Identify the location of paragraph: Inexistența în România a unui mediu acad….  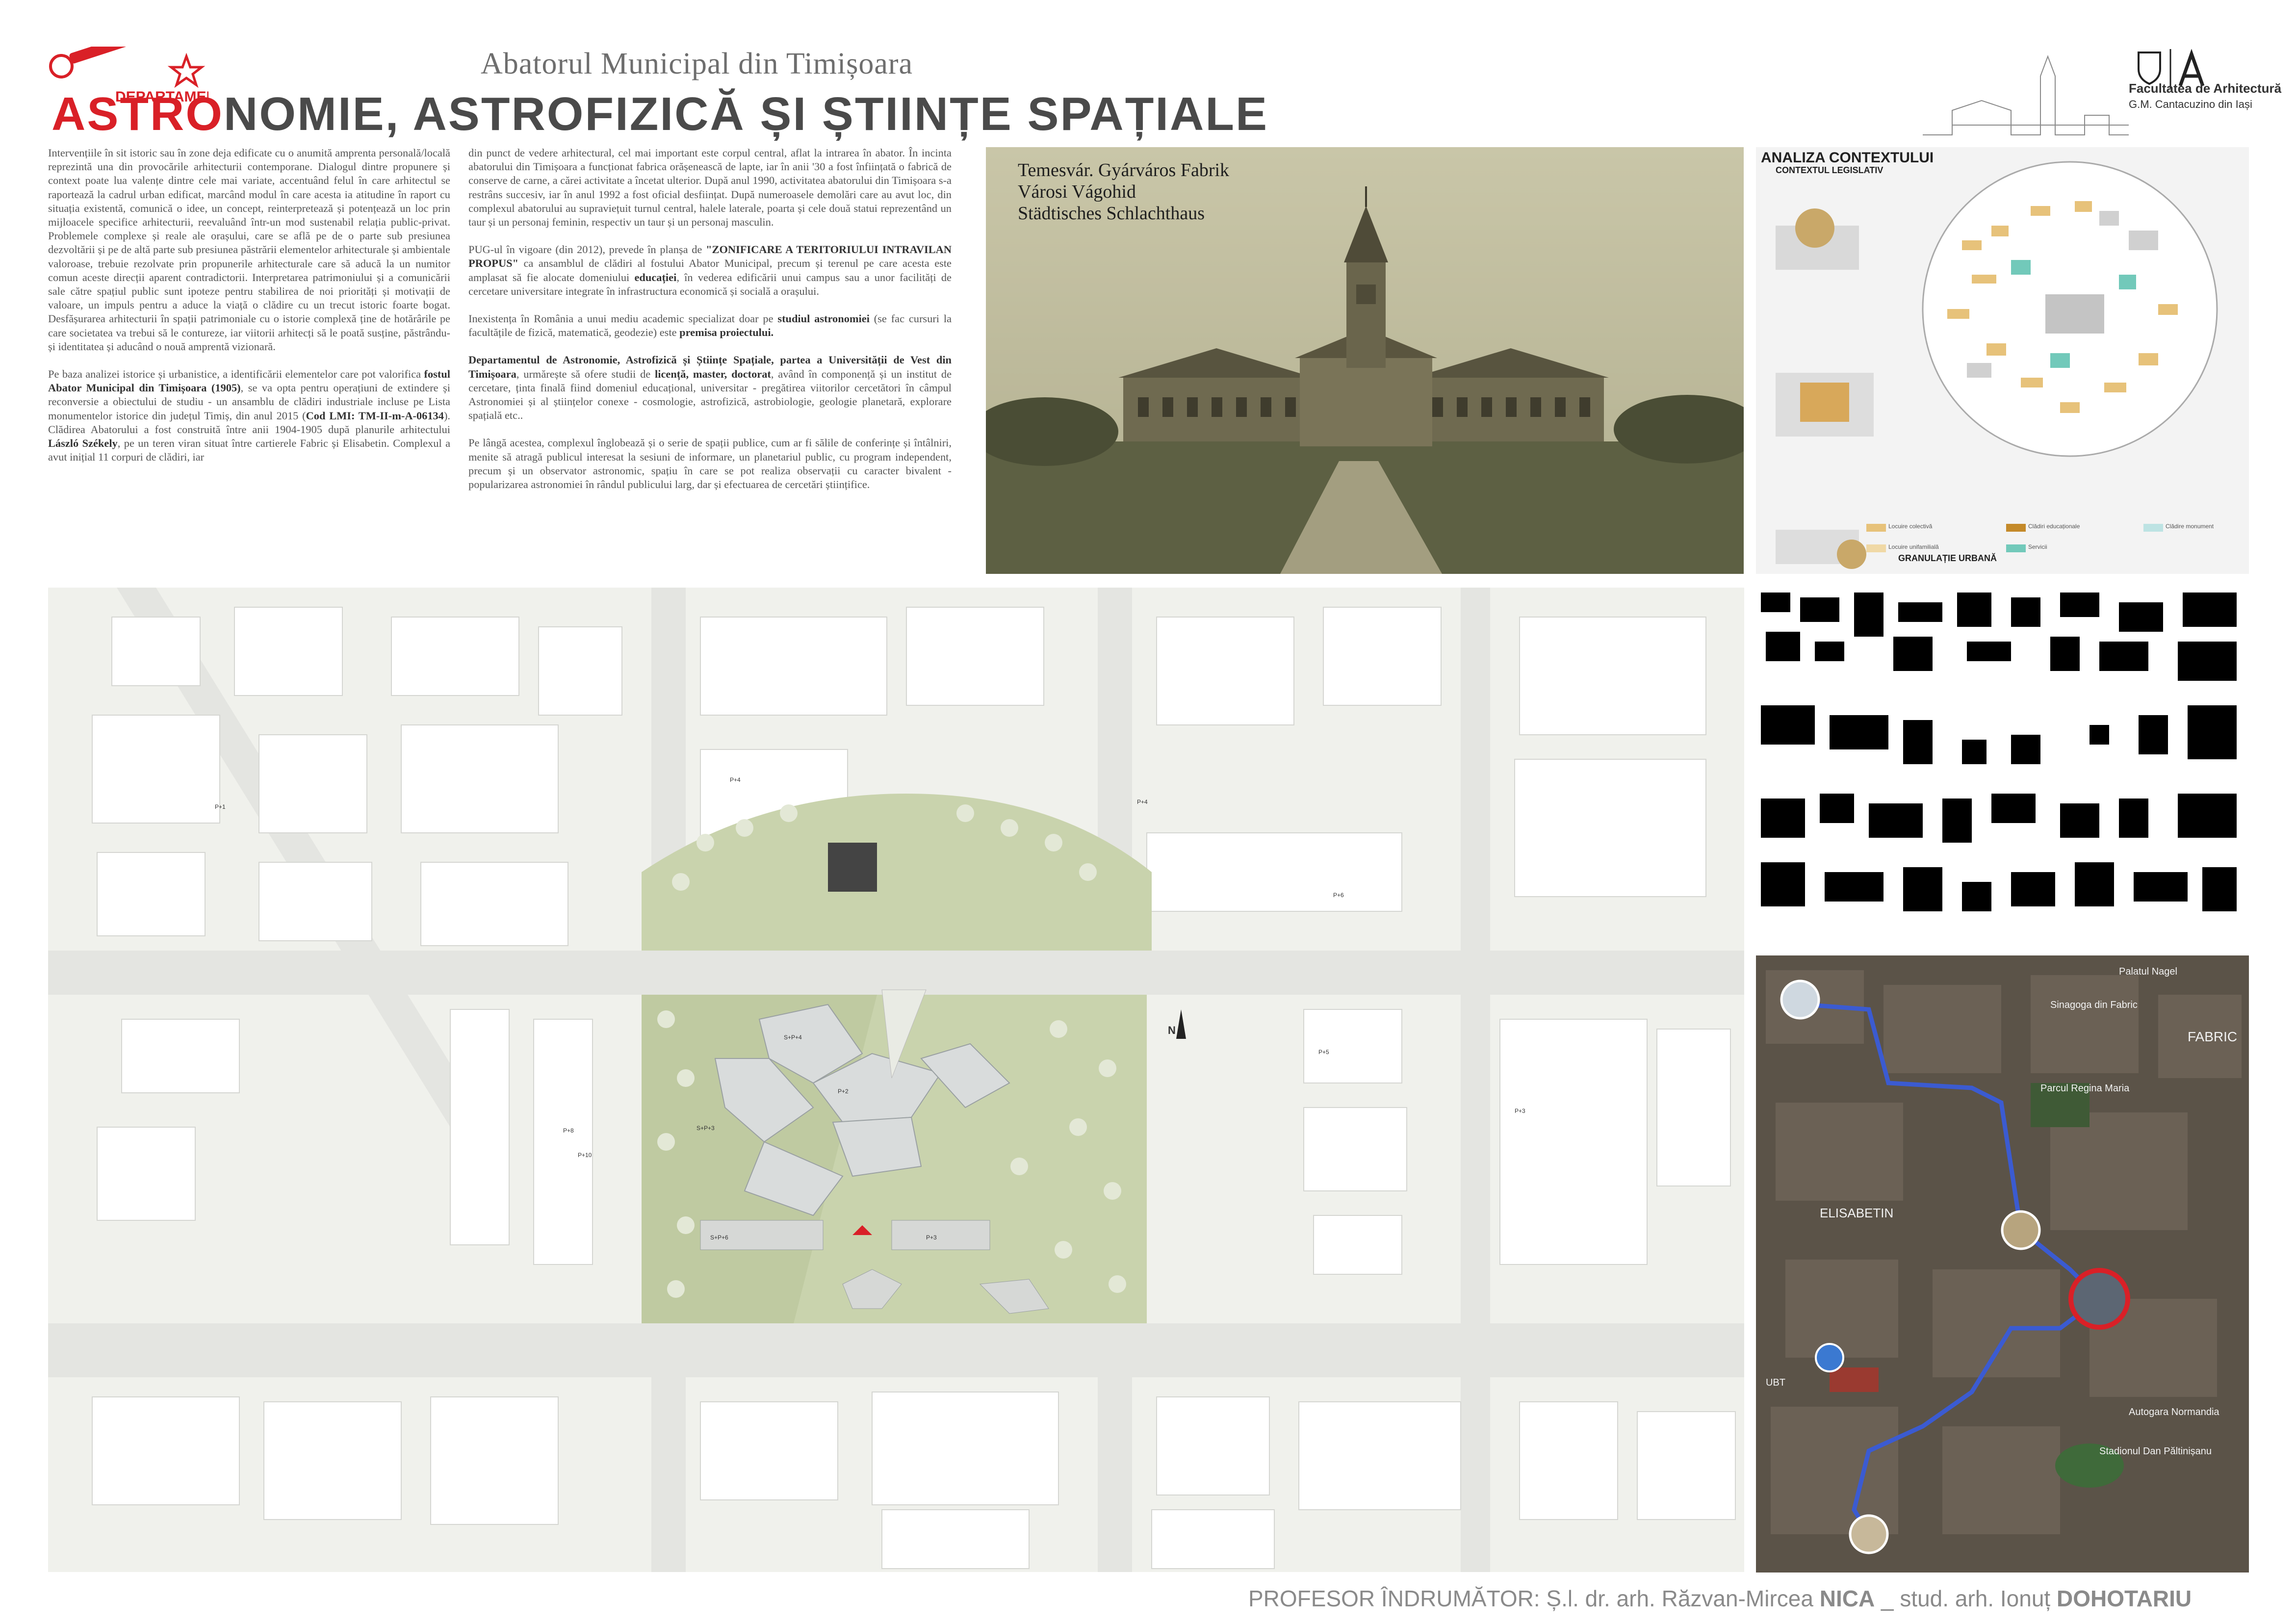
(710, 325).